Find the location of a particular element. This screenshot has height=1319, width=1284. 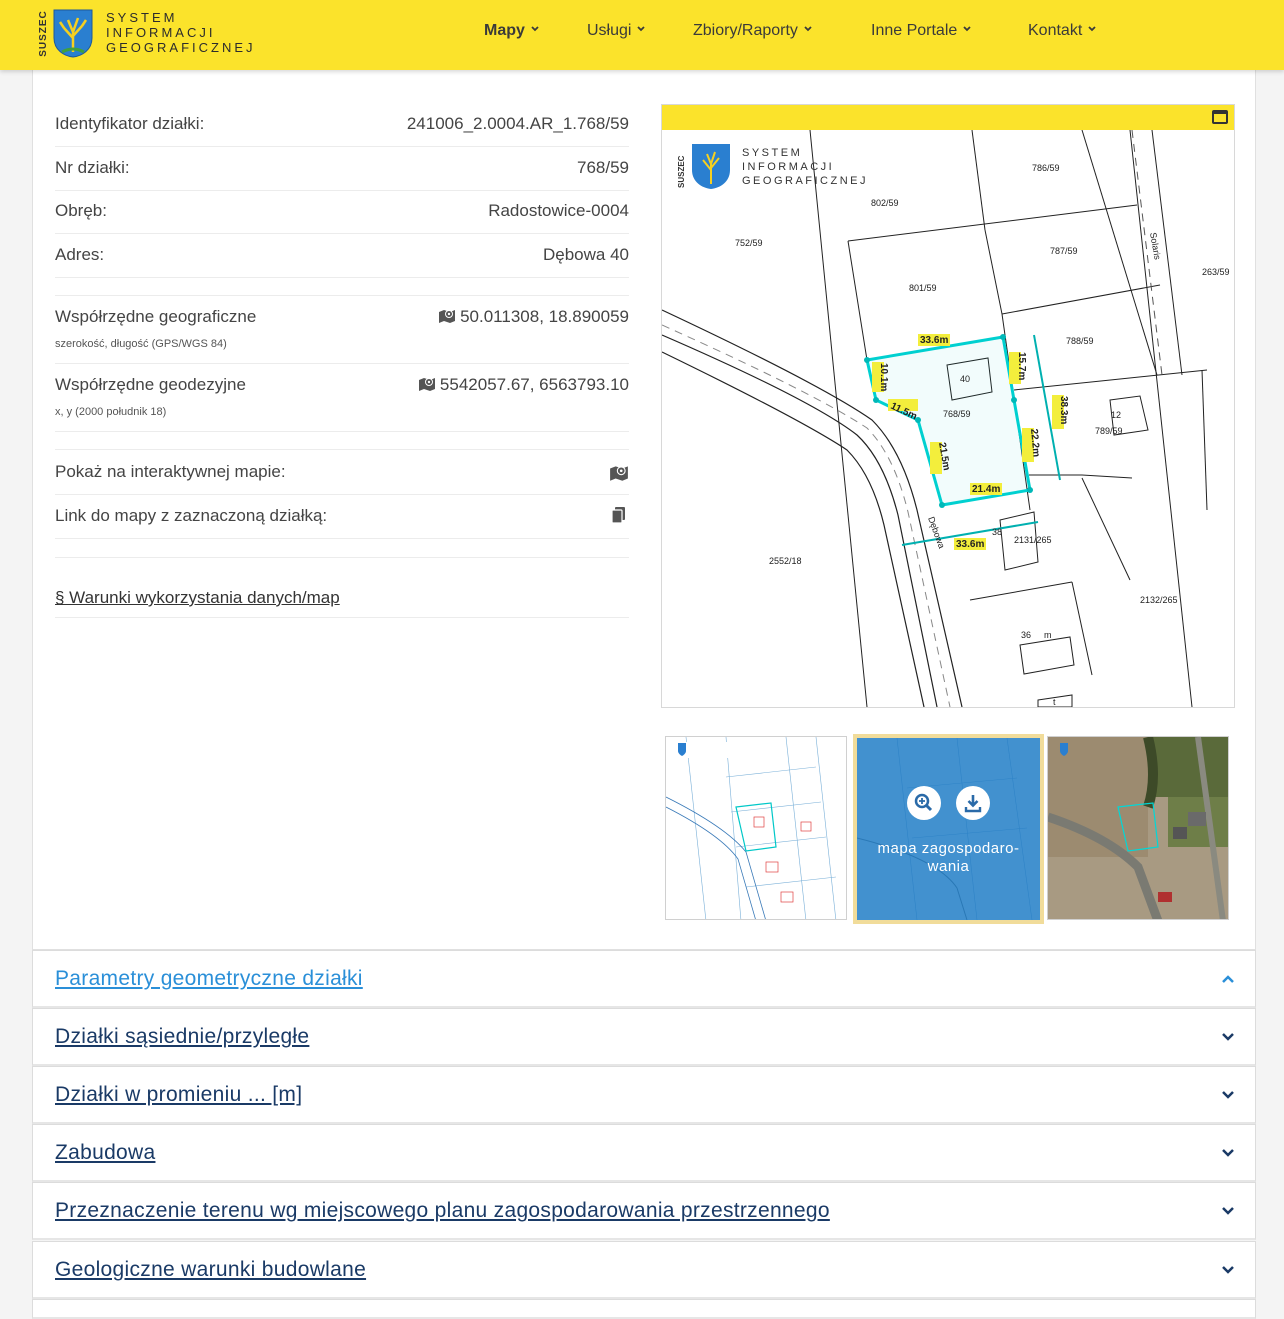

logo-vertical-text: SUSZEC is located at coordinates (43, 33).